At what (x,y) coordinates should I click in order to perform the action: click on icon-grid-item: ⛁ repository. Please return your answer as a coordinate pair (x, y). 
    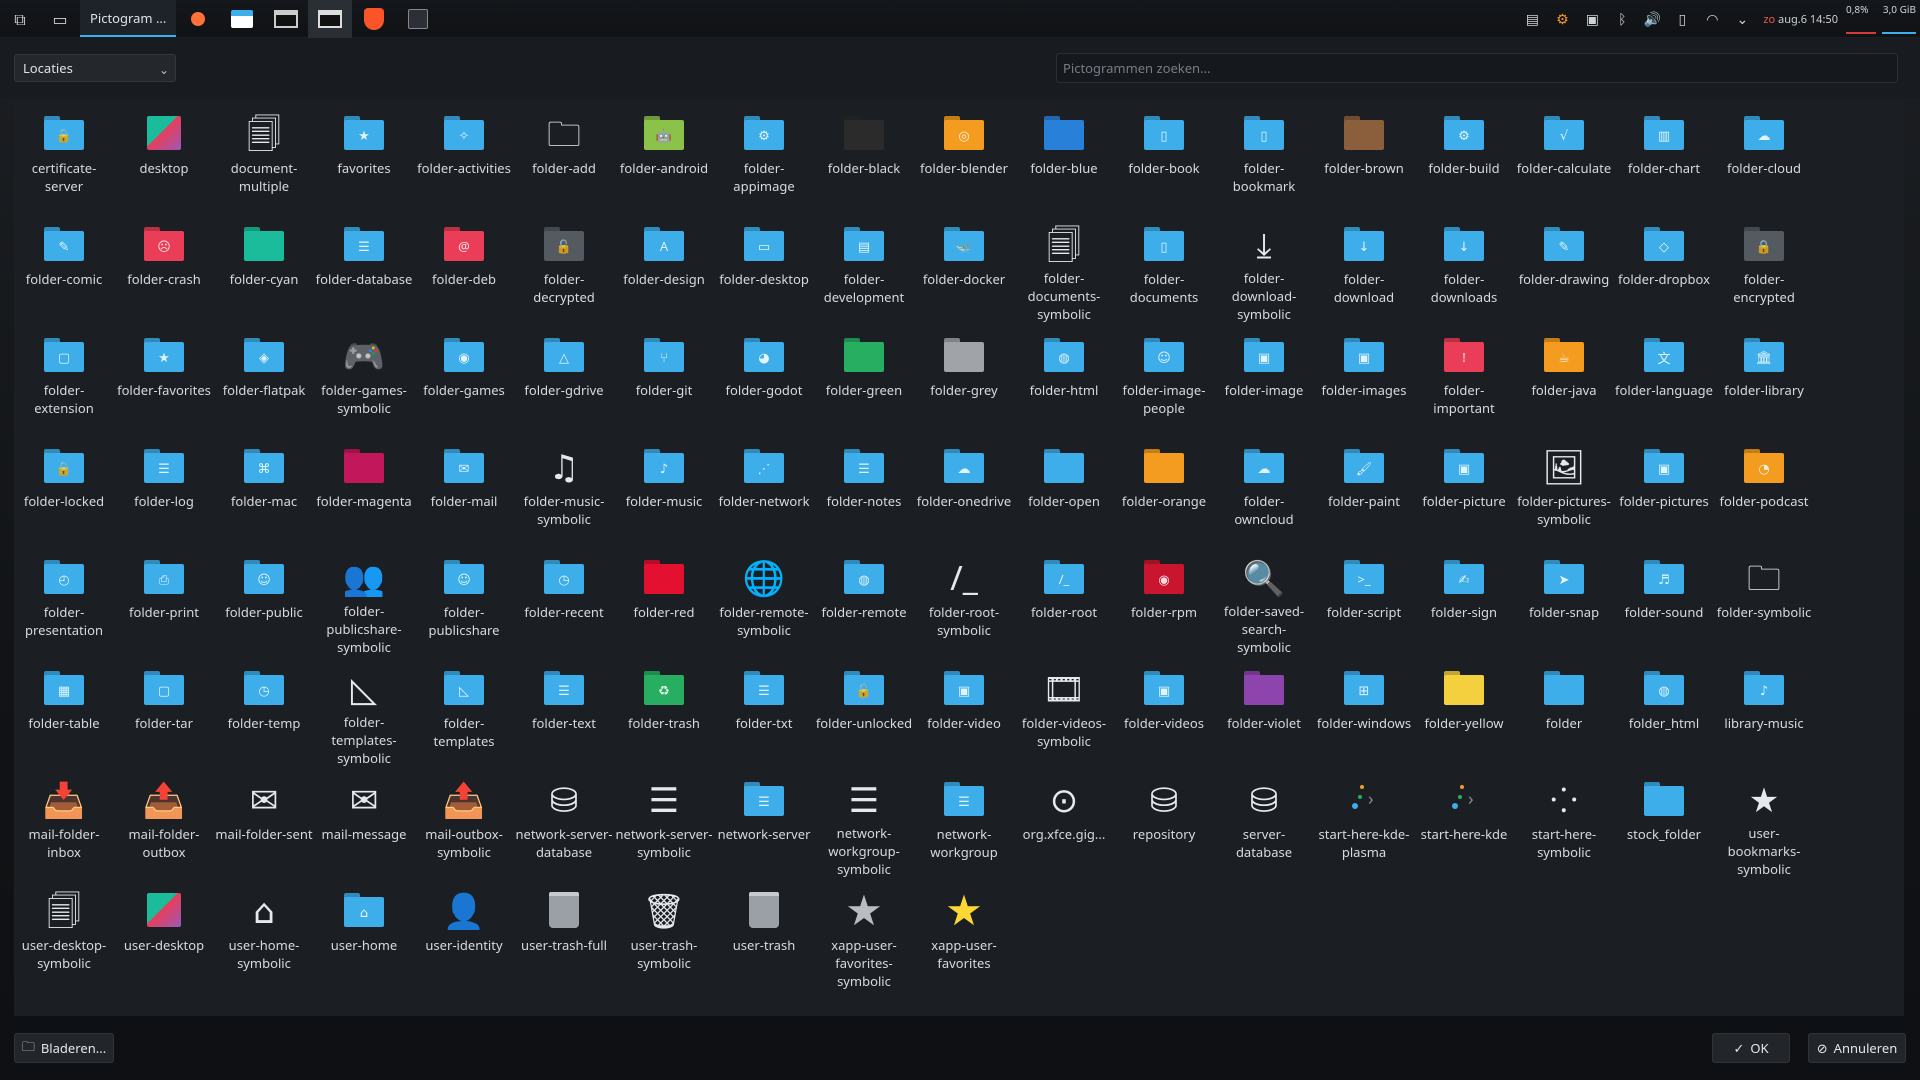
    Looking at the image, I should click on (1164, 822).